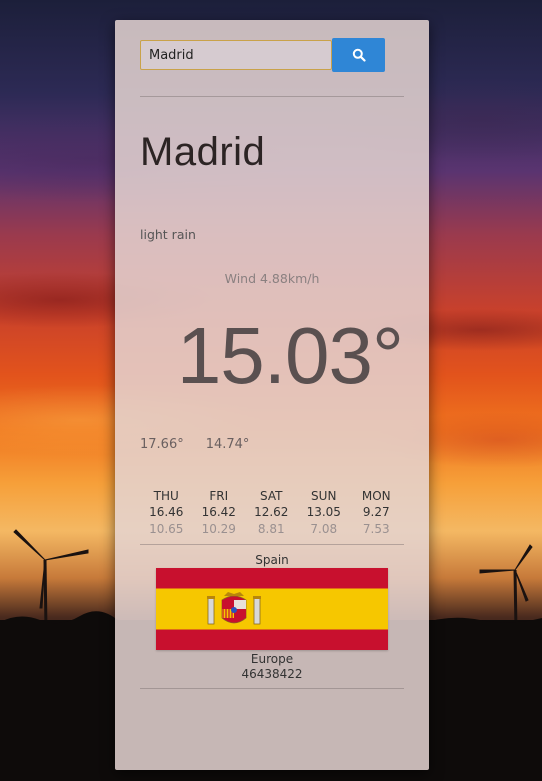  I want to click on forecast-day-name: MON, so click(376, 496).